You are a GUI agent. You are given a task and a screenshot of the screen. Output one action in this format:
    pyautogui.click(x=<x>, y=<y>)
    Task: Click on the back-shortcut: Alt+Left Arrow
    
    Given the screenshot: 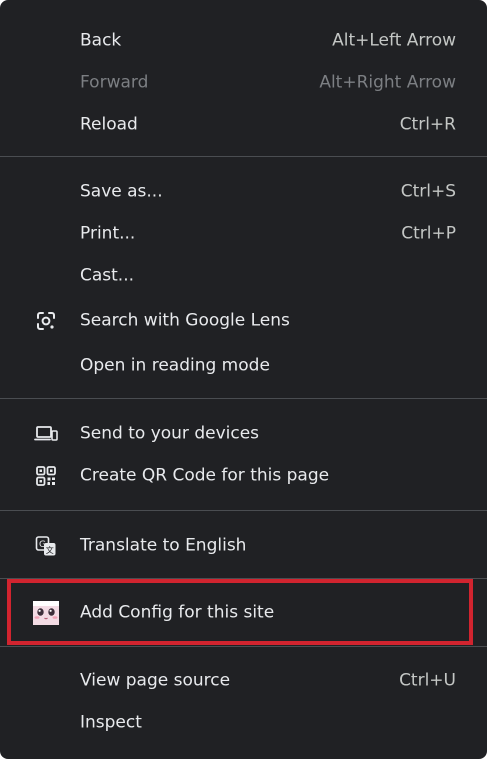 What is the action you would take?
    pyautogui.click(x=394, y=40)
    